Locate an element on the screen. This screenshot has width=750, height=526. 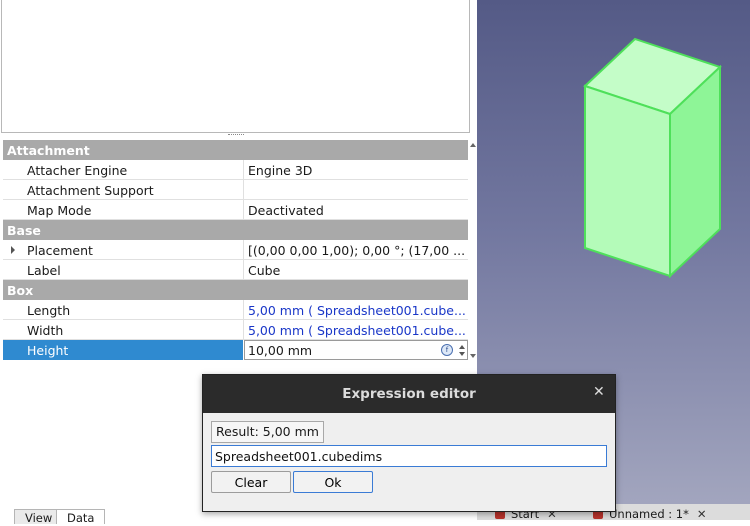
fx-icon: f is located at coordinates (447, 350).